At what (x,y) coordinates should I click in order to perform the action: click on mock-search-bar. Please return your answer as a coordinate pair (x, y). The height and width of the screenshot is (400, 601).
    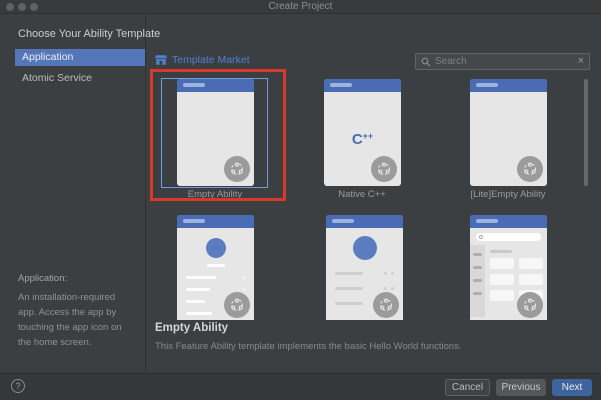
    Looking at the image, I should click on (508, 237).